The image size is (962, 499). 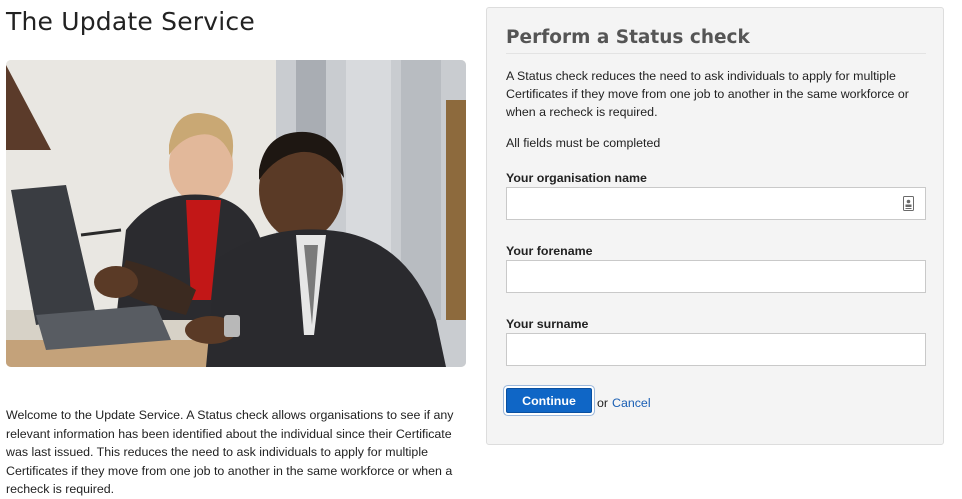 I want to click on required-note: All fields must be completed, so click(x=583, y=143).